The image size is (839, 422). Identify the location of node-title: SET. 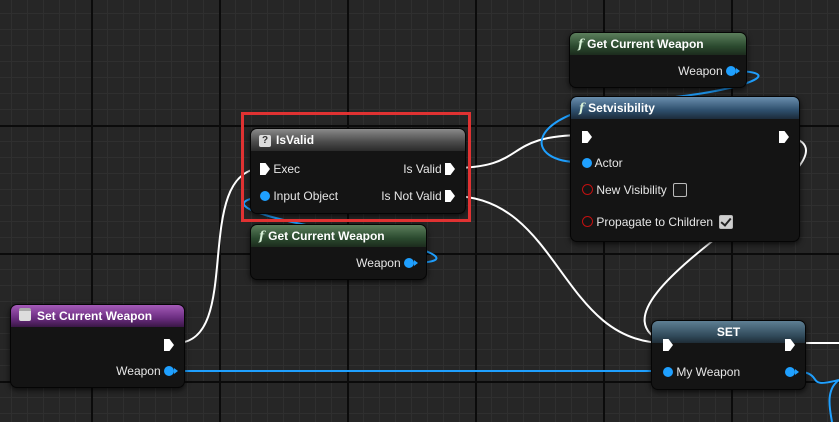
(728, 332).